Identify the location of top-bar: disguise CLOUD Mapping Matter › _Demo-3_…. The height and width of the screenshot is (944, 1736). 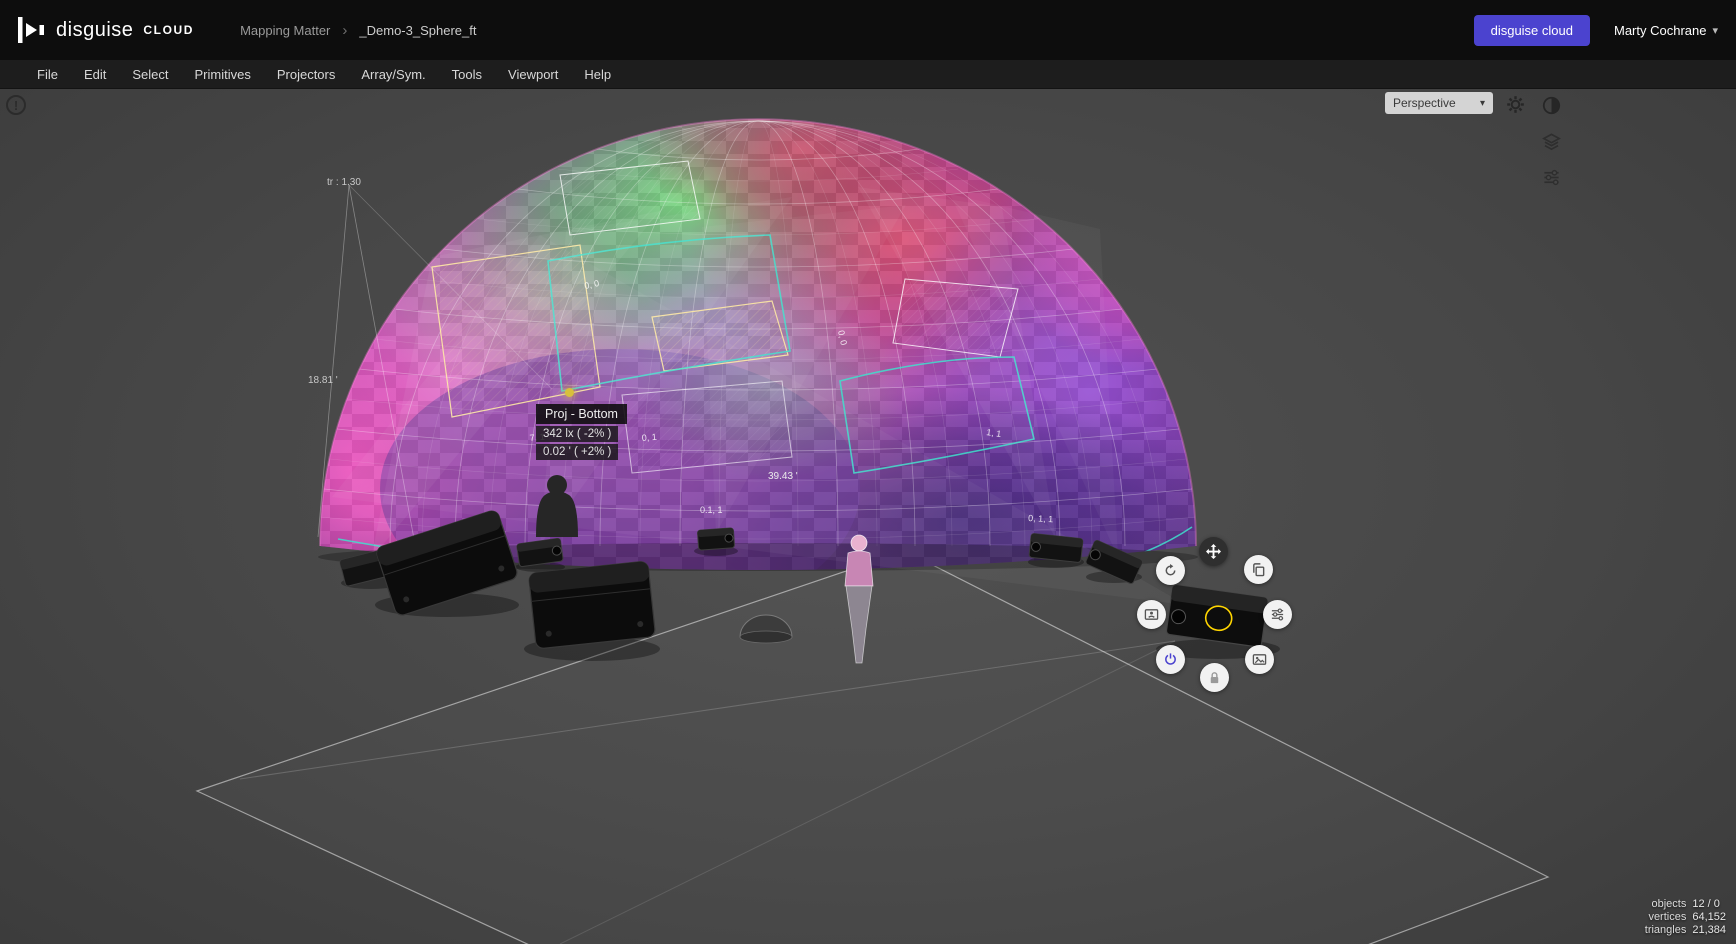
(868, 30).